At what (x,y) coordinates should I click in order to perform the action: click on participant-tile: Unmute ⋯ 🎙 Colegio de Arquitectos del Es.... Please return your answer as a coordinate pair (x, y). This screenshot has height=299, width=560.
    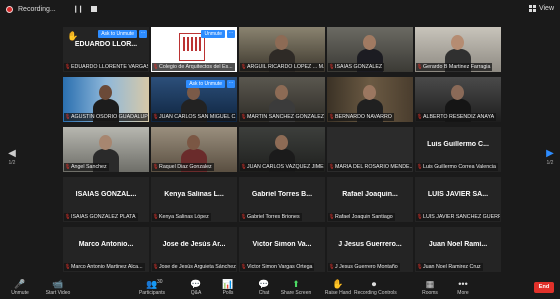
    Looking at the image, I should click on (194, 49).